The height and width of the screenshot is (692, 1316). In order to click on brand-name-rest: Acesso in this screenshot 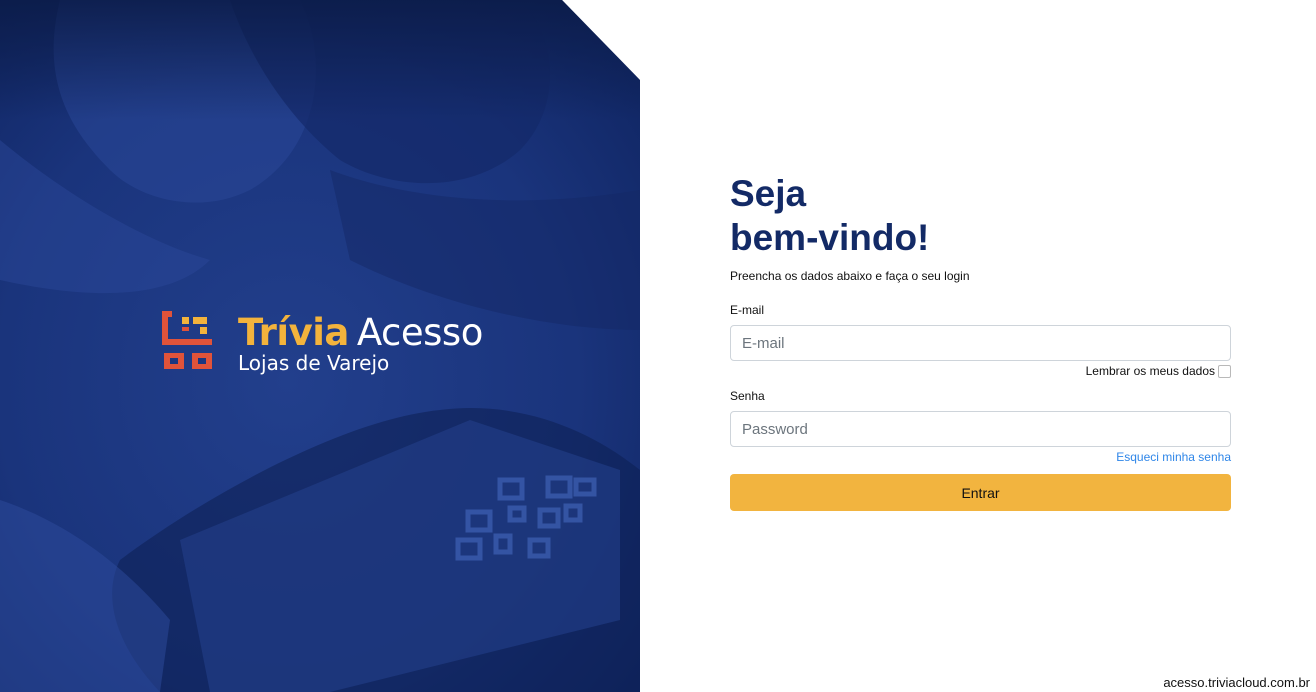, I will do `click(419, 332)`.